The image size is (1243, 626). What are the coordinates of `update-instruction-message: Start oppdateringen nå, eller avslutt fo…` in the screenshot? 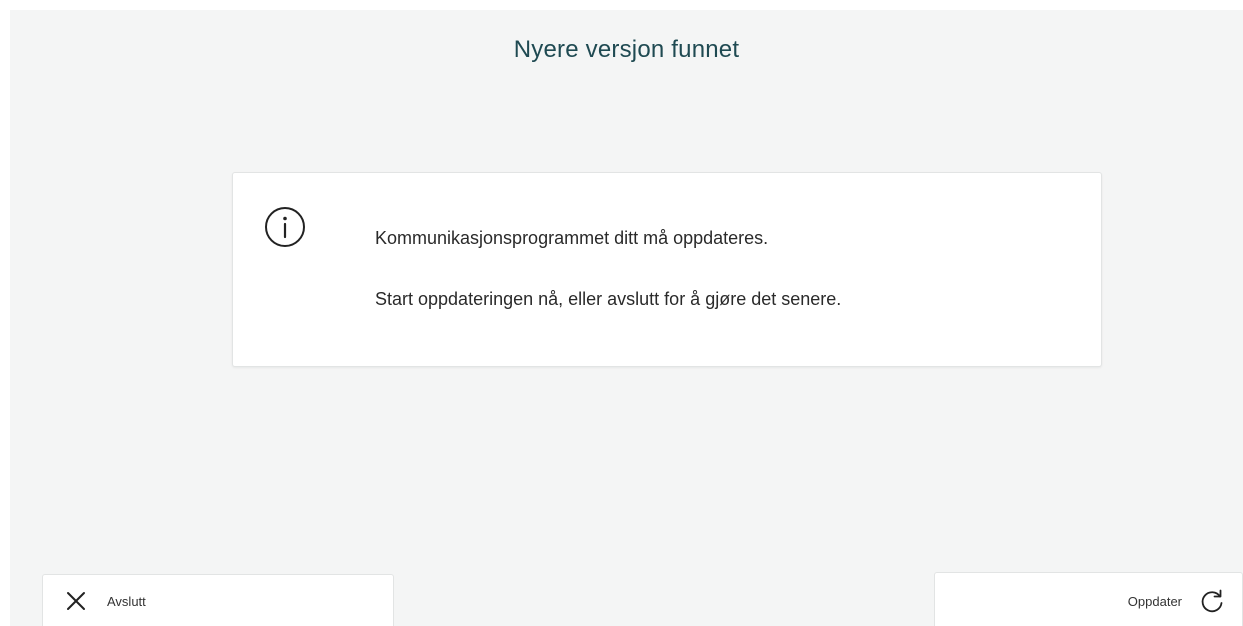 It's located at (608, 299).